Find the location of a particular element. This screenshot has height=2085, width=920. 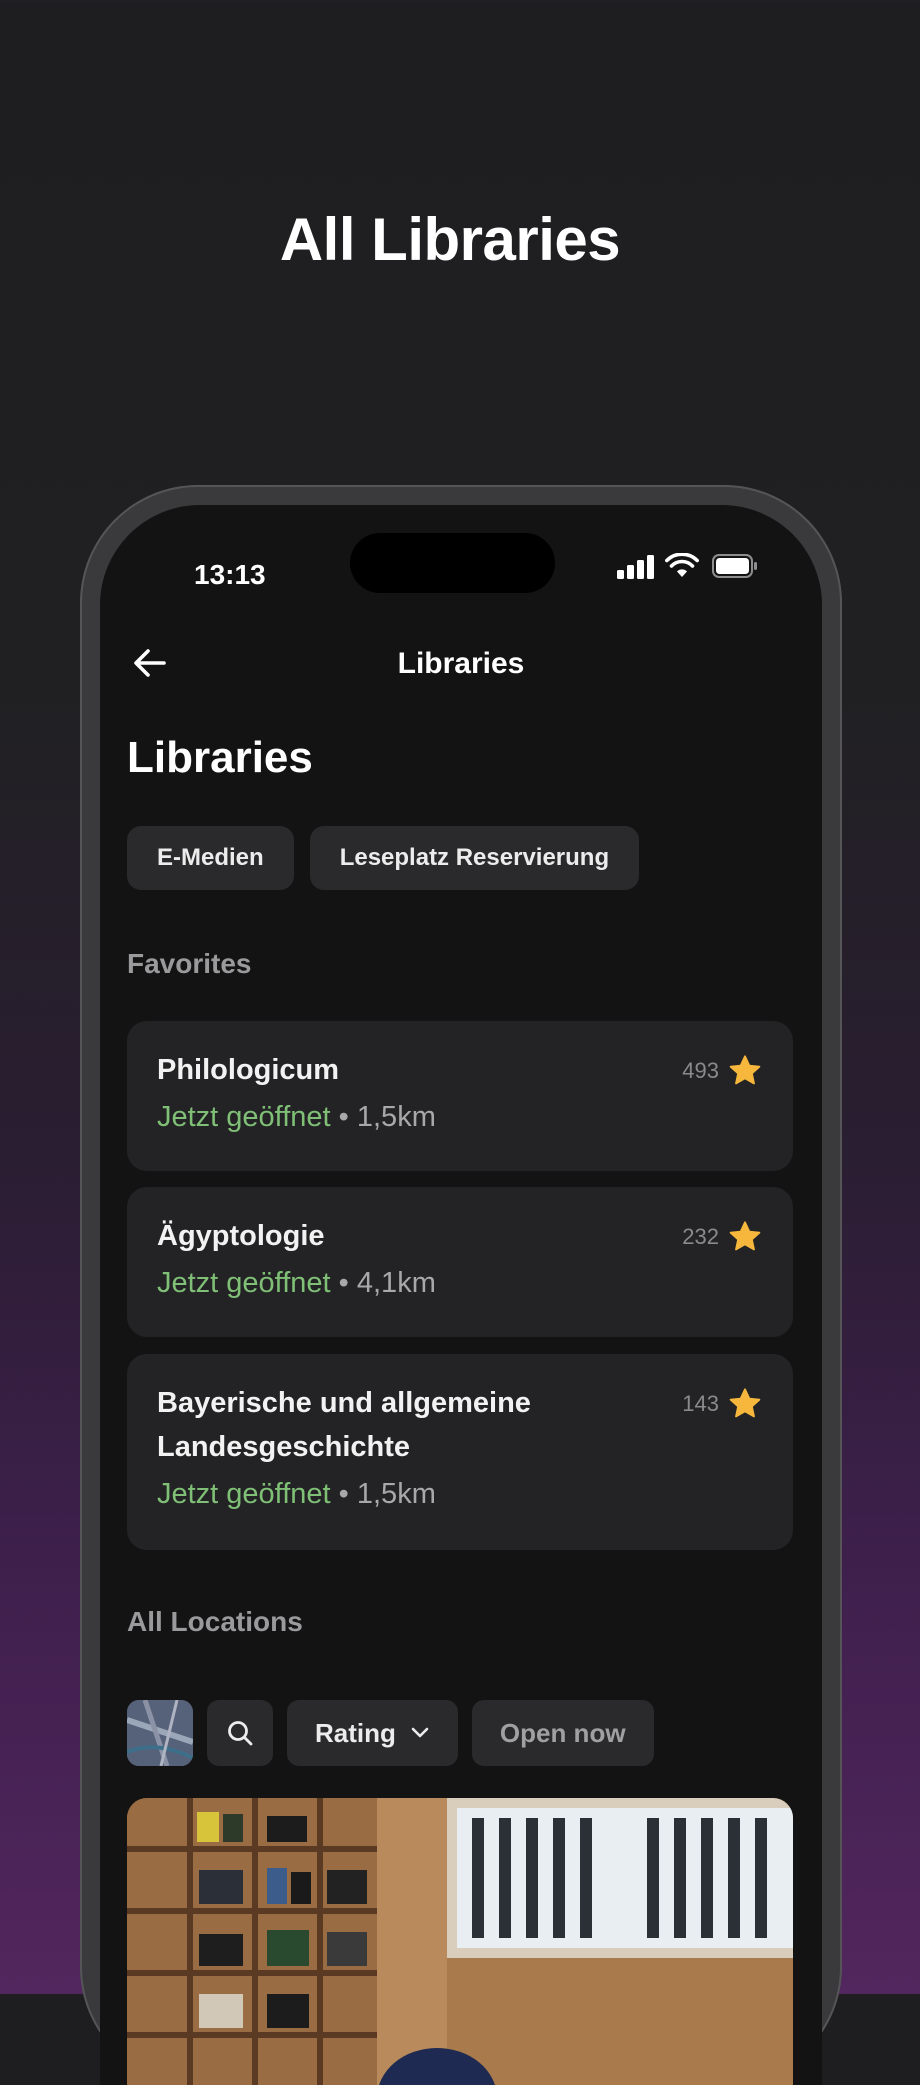

rating-count: 232 is located at coordinates (700, 1236).